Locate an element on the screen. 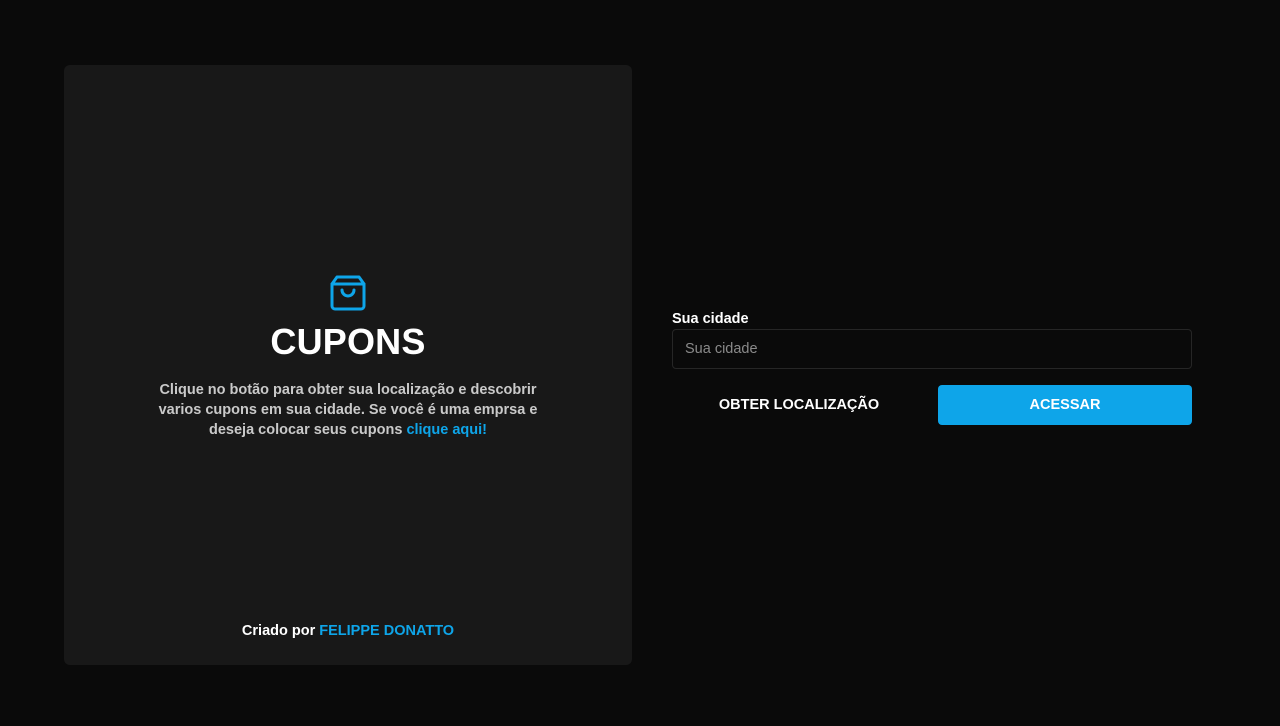 This screenshot has width=1280, height=726. get-location-button: OBTER LOCALIZAÇÃO is located at coordinates (799, 405).